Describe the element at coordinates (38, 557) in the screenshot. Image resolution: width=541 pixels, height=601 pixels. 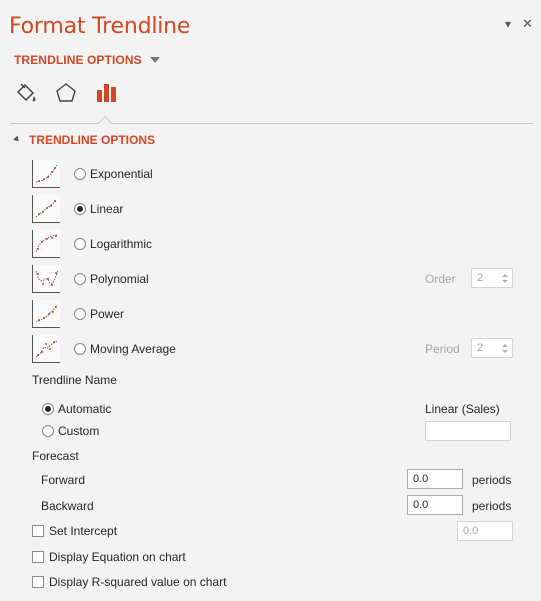
I see `display-equation-checkbox` at that location.